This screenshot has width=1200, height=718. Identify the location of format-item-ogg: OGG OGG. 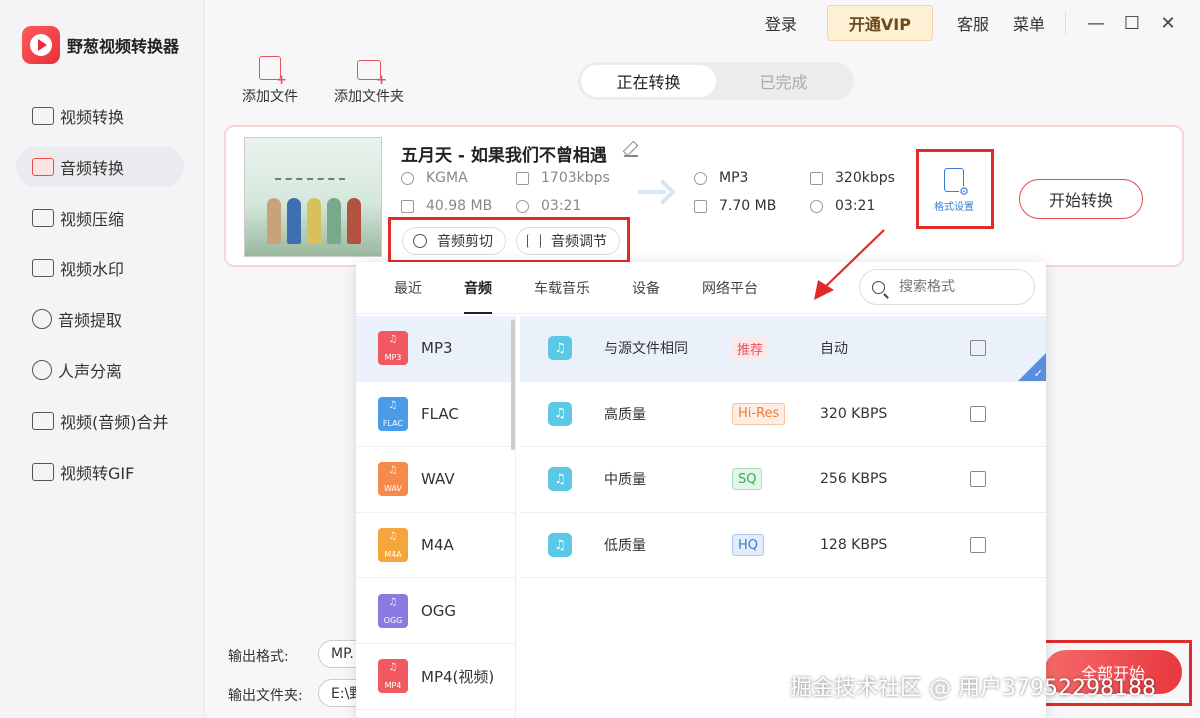
(435, 611).